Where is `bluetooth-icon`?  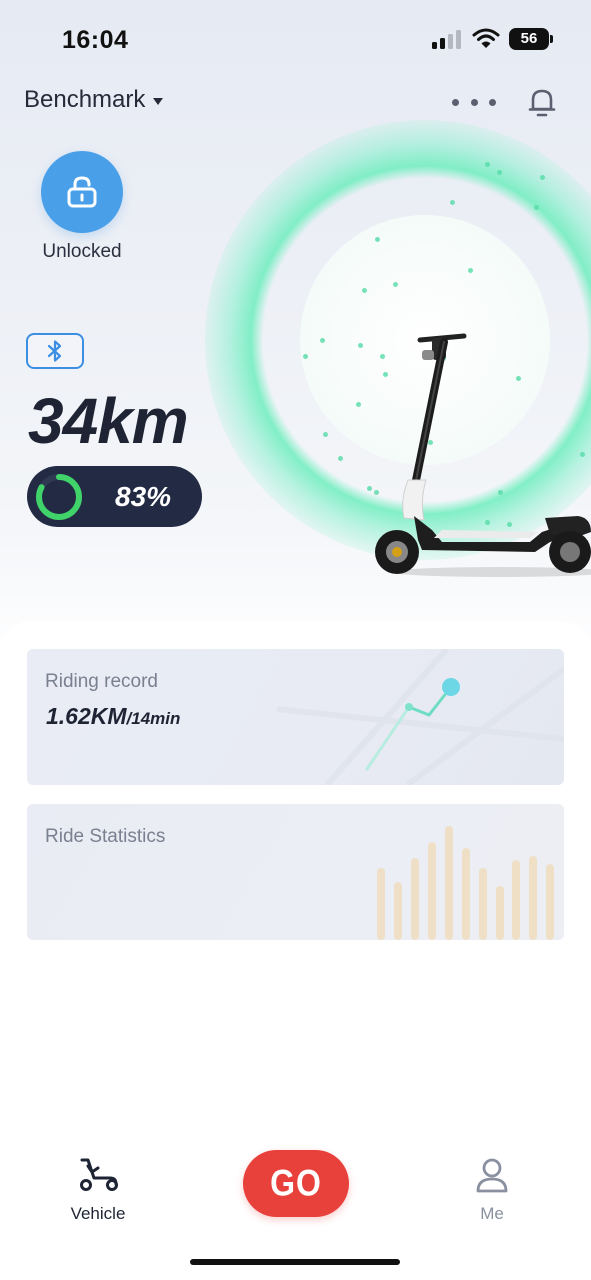 bluetooth-icon is located at coordinates (54, 351).